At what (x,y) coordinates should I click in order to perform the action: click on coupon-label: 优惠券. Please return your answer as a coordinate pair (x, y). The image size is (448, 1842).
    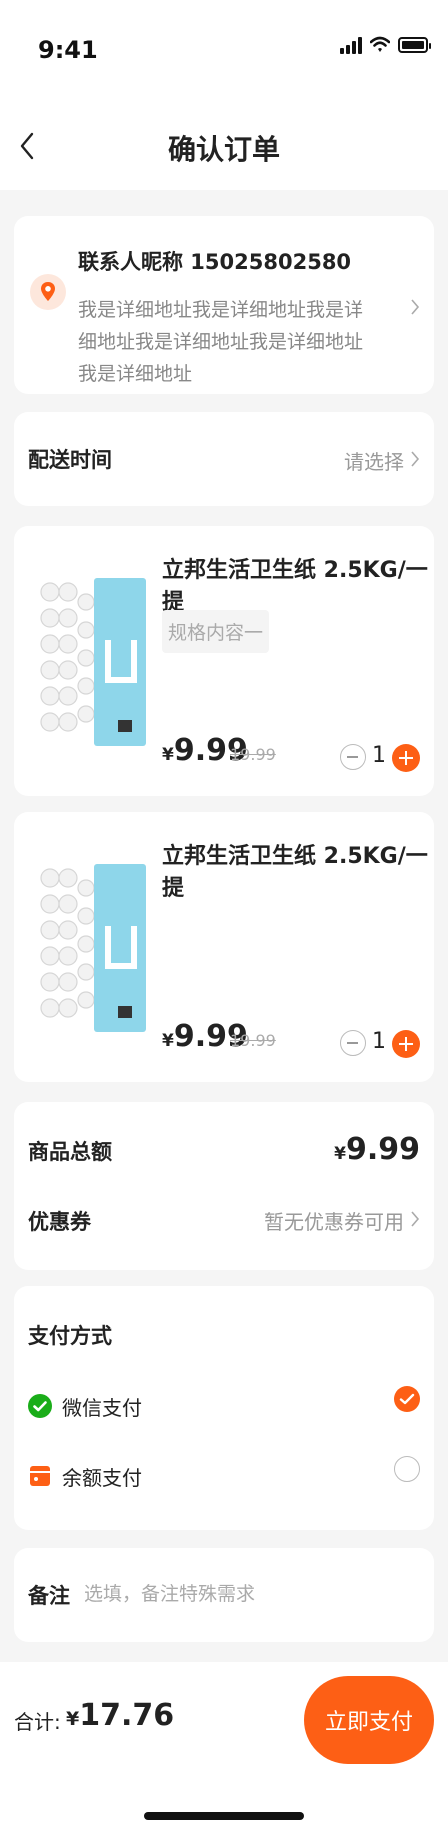
    Looking at the image, I should click on (59, 1222).